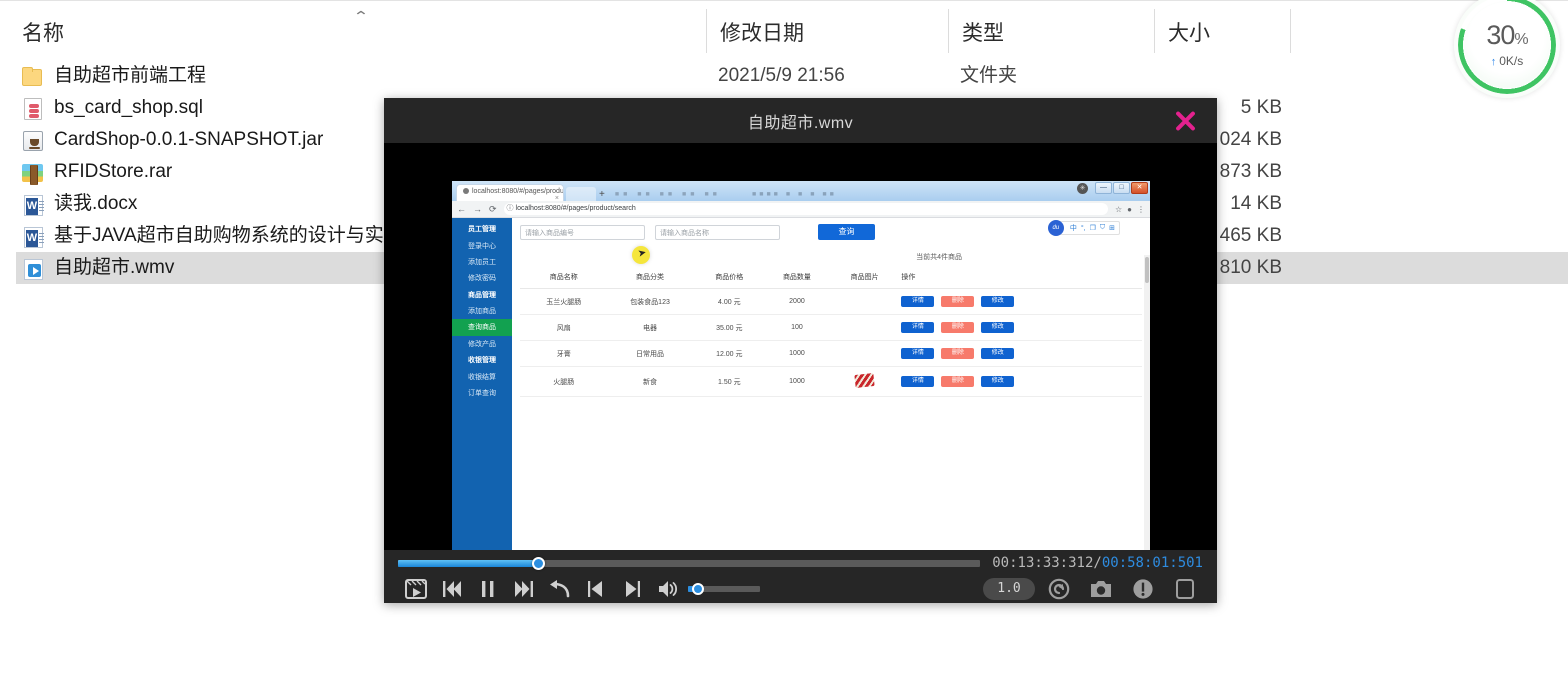 This screenshot has height=682, width=1568. Describe the element at coordinates (1118, 209) in the screenshot. I see `bookmark-star-icon: ☆` at that location.